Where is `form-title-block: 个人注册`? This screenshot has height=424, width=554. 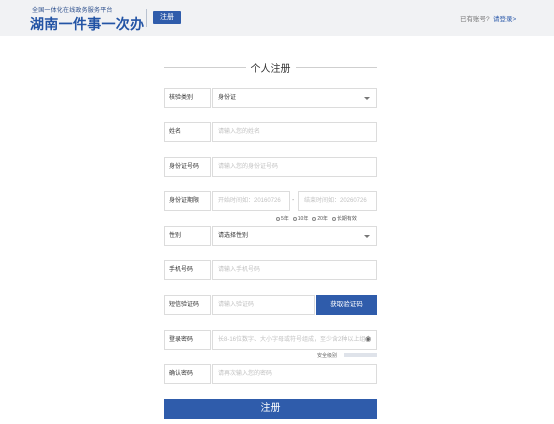
form-title-block: 个人注册 is located at coordinates (270, 67).